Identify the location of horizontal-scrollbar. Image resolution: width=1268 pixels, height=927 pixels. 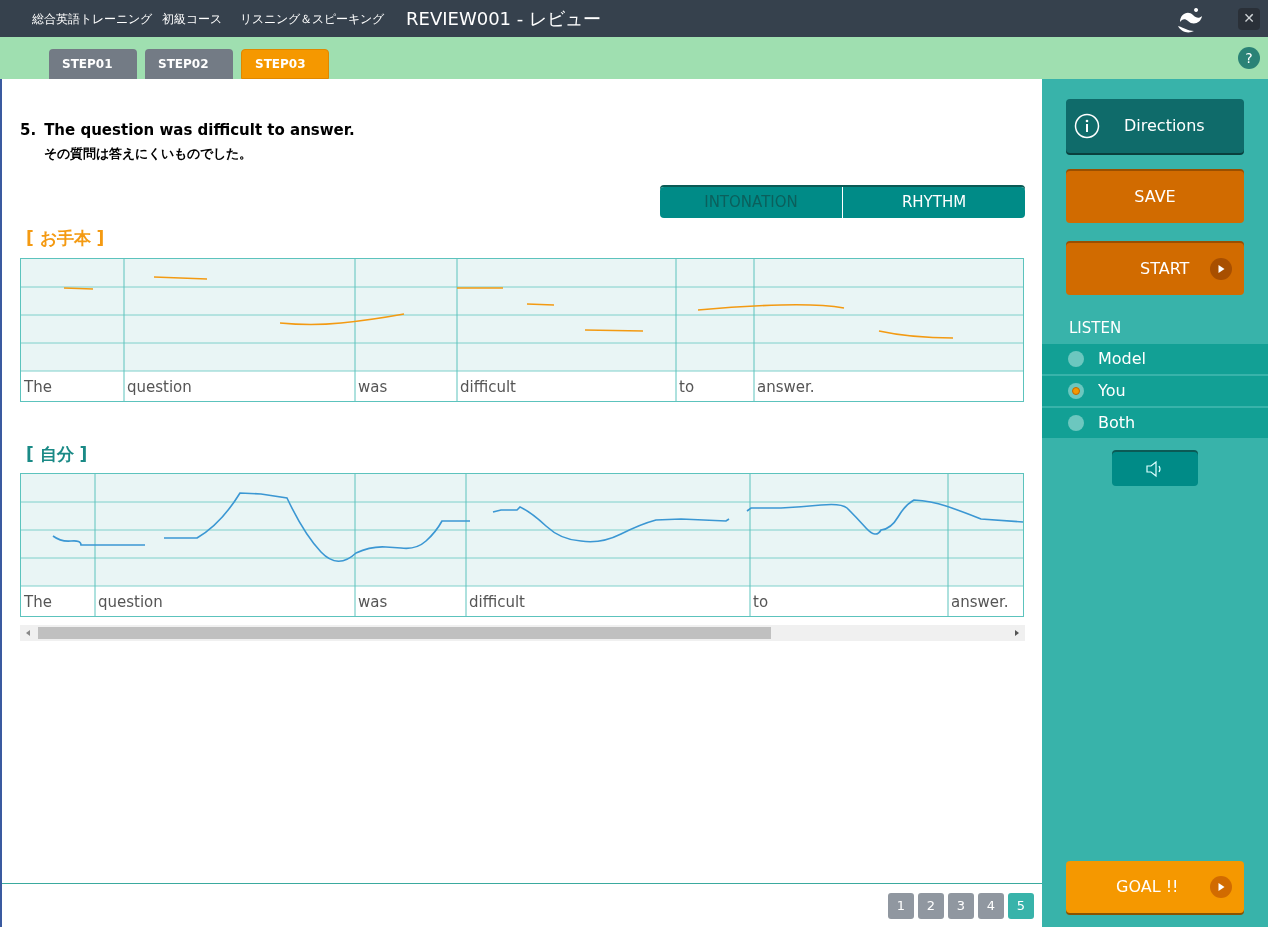
(522, 633).